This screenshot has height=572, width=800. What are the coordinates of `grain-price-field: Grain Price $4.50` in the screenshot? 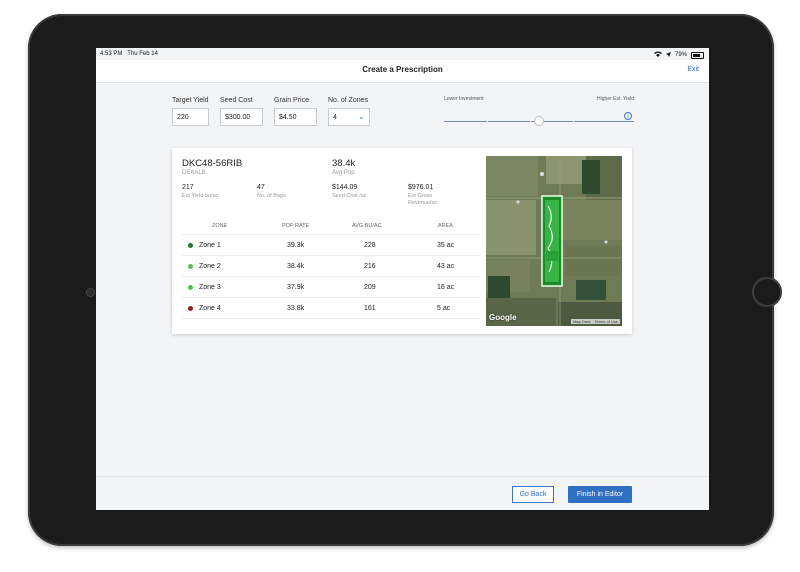 It's located at (295, 111).